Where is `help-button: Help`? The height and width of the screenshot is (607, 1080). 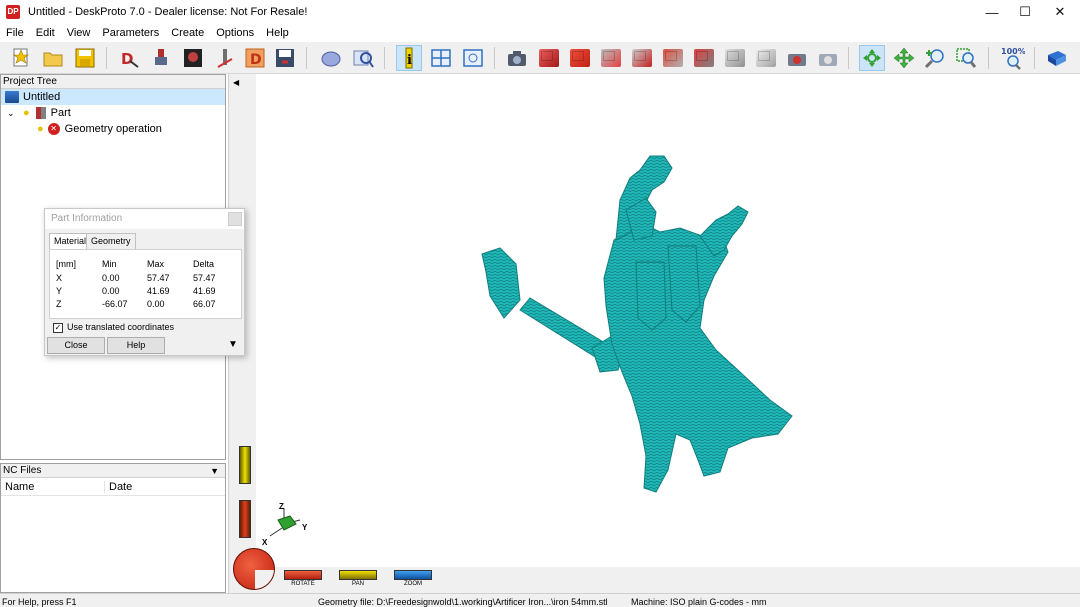 help-button: Help is located at coordinates (136, 345).